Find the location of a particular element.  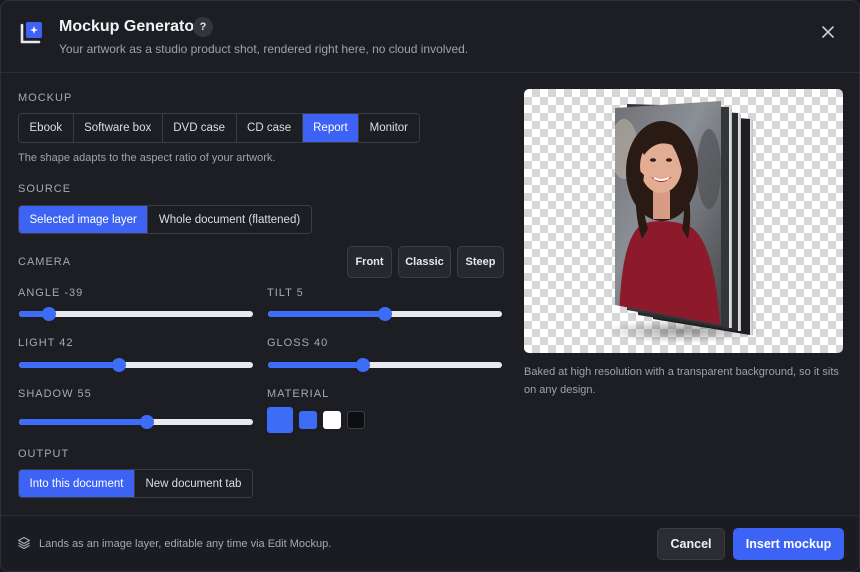

gloss-slider-fill is located at coordinates (315, 365).